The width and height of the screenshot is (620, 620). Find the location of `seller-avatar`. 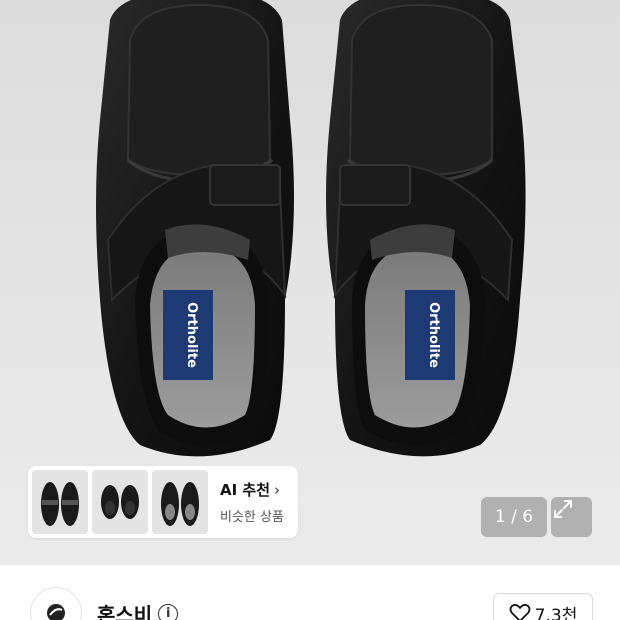

seller-avatar is located at coordinates (56, 603).